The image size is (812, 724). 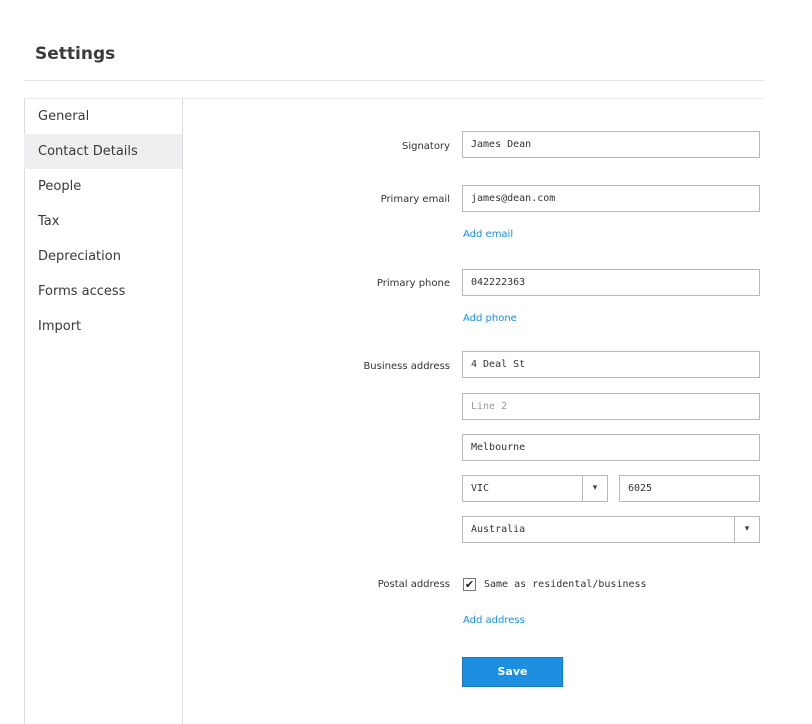 I want to click on sidebar-item-forms-access: Forms access, so click(x=103, y=291).